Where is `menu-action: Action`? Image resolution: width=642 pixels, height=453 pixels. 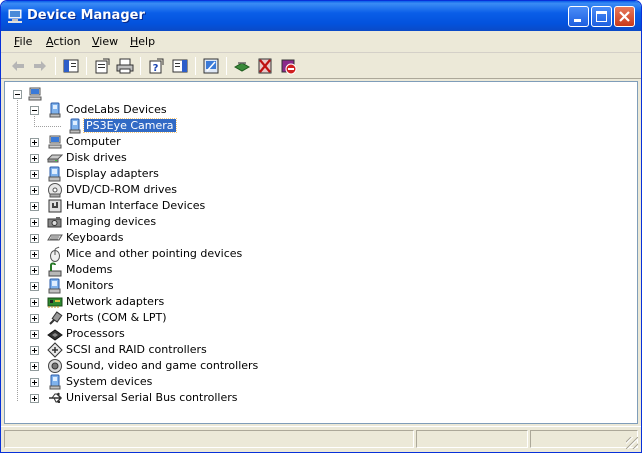
menu-action: Action is located at coordinates (63, 41).